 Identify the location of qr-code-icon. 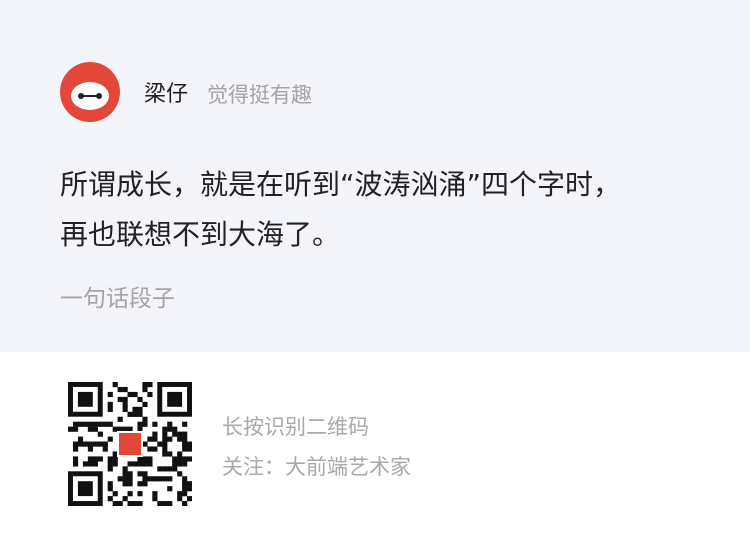
(130, 444).